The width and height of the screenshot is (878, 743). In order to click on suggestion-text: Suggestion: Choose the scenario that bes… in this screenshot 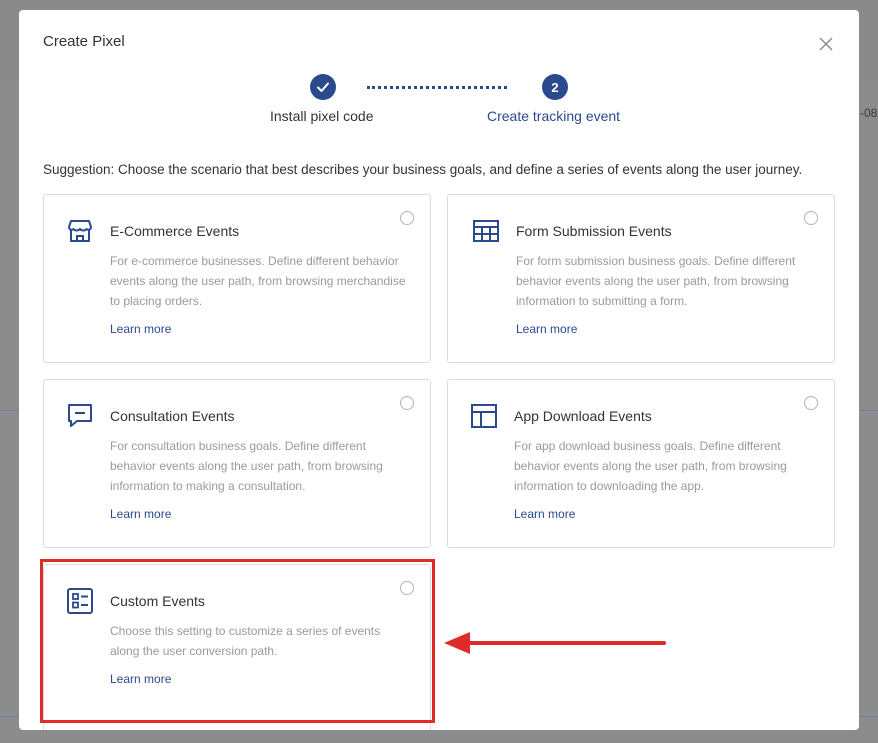, I will do `click(423, 169)`.